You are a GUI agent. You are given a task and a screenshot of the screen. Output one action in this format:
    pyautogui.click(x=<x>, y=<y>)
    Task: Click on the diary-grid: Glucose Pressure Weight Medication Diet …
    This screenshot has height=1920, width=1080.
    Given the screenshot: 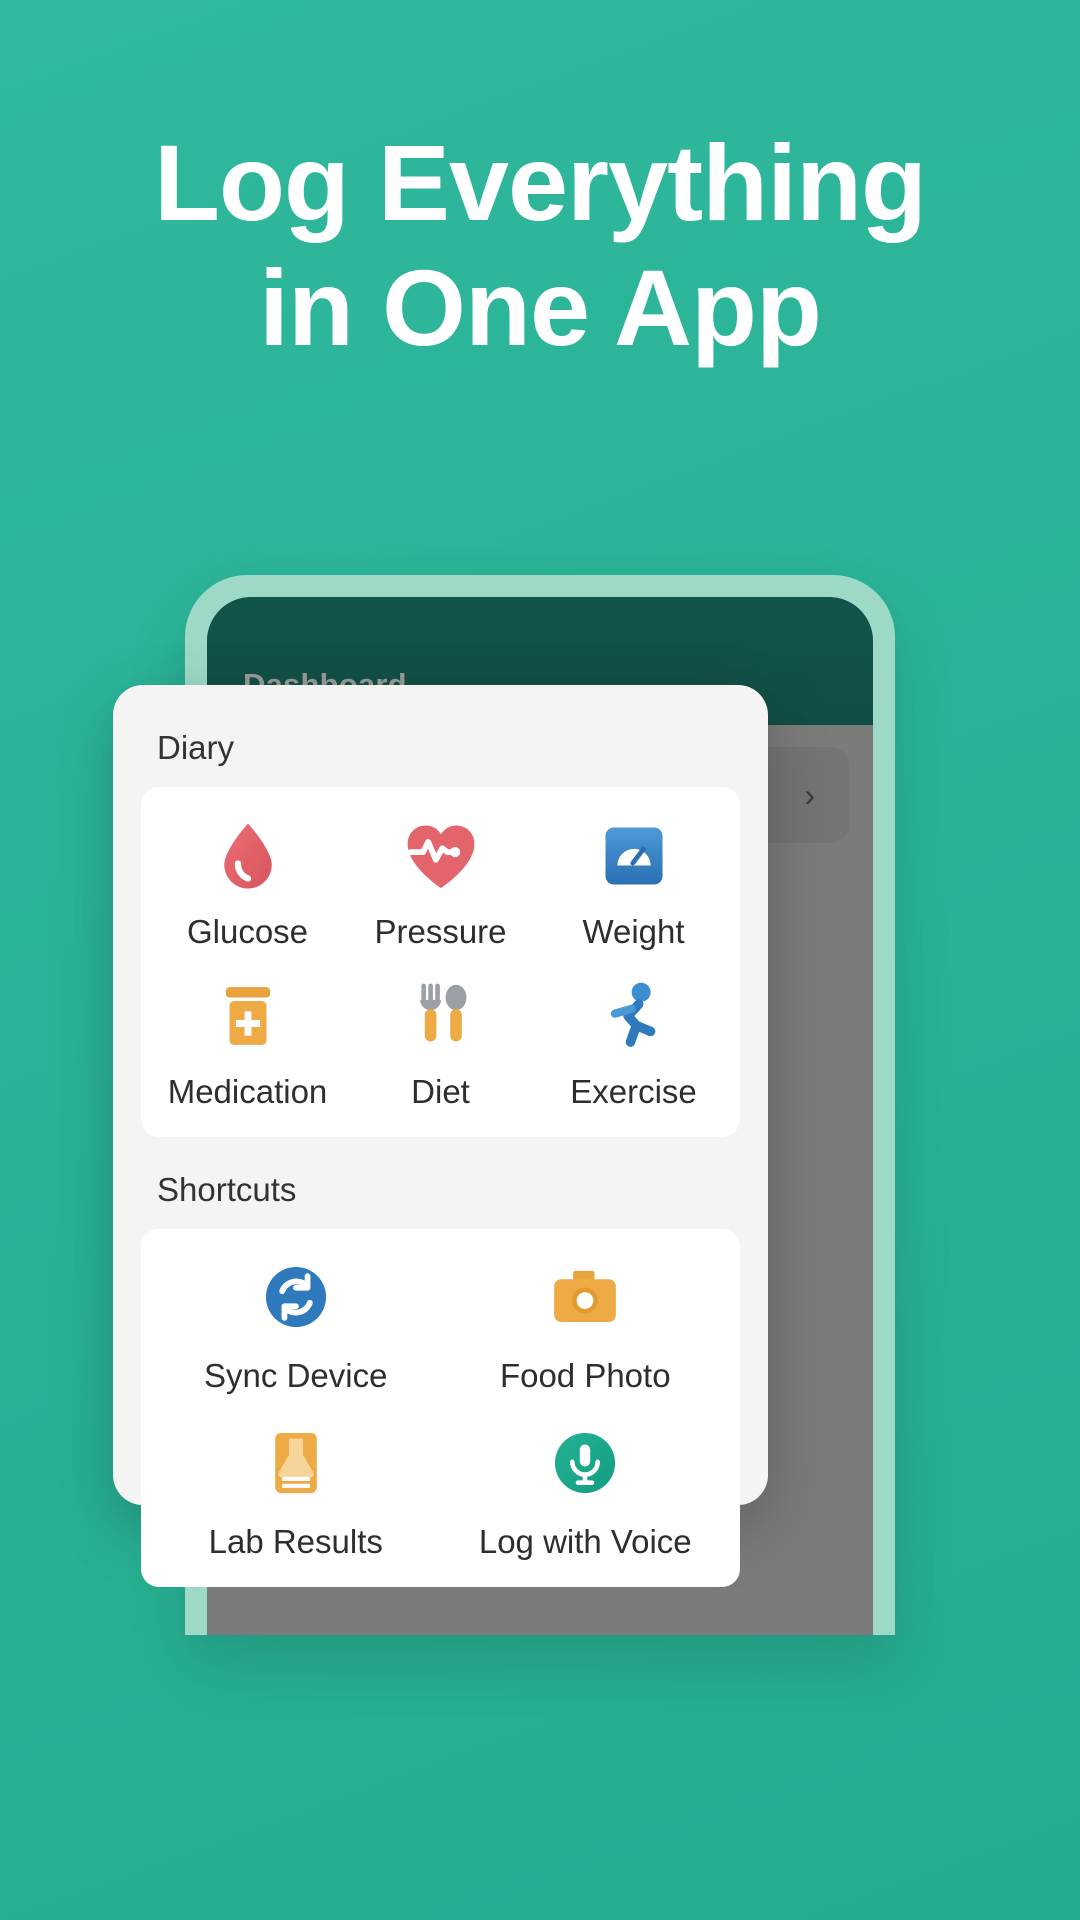 What is the action you would take?
    pyautogui.click(x=440, y=962)
    